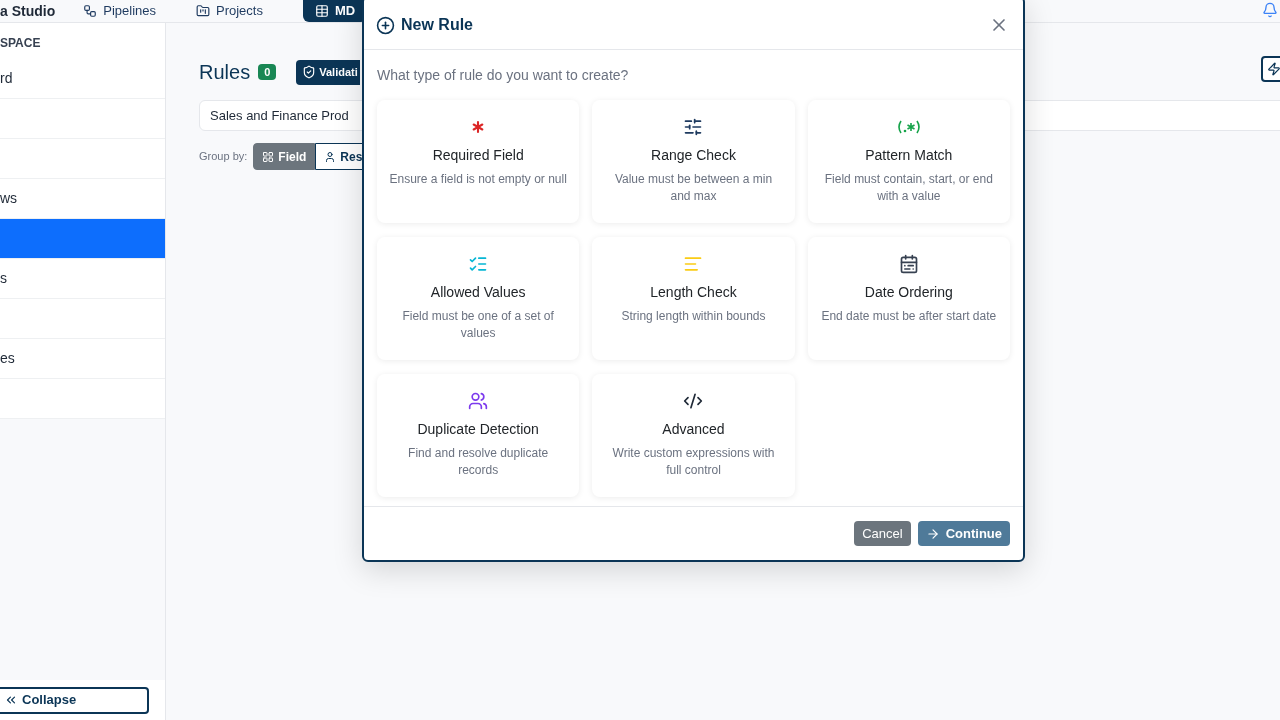  Describe the element at coordinates (478, 401) in the screenshot. I see `users-icon` at that location.